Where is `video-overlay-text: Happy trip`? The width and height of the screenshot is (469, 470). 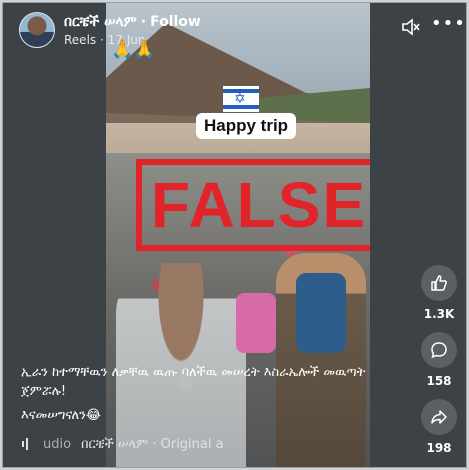
video-overlay-text: Happy trip is located at coordinates (246, 126).